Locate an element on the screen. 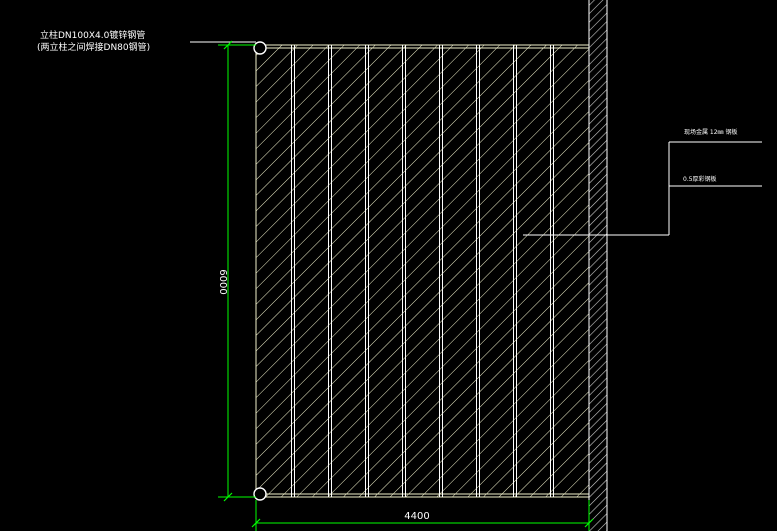 Image resolution: width=777 pixels, height=531 pixels. note-line-1: 立柱DN100X4.0镀锌钢管 is located at coordinates (92, 35).